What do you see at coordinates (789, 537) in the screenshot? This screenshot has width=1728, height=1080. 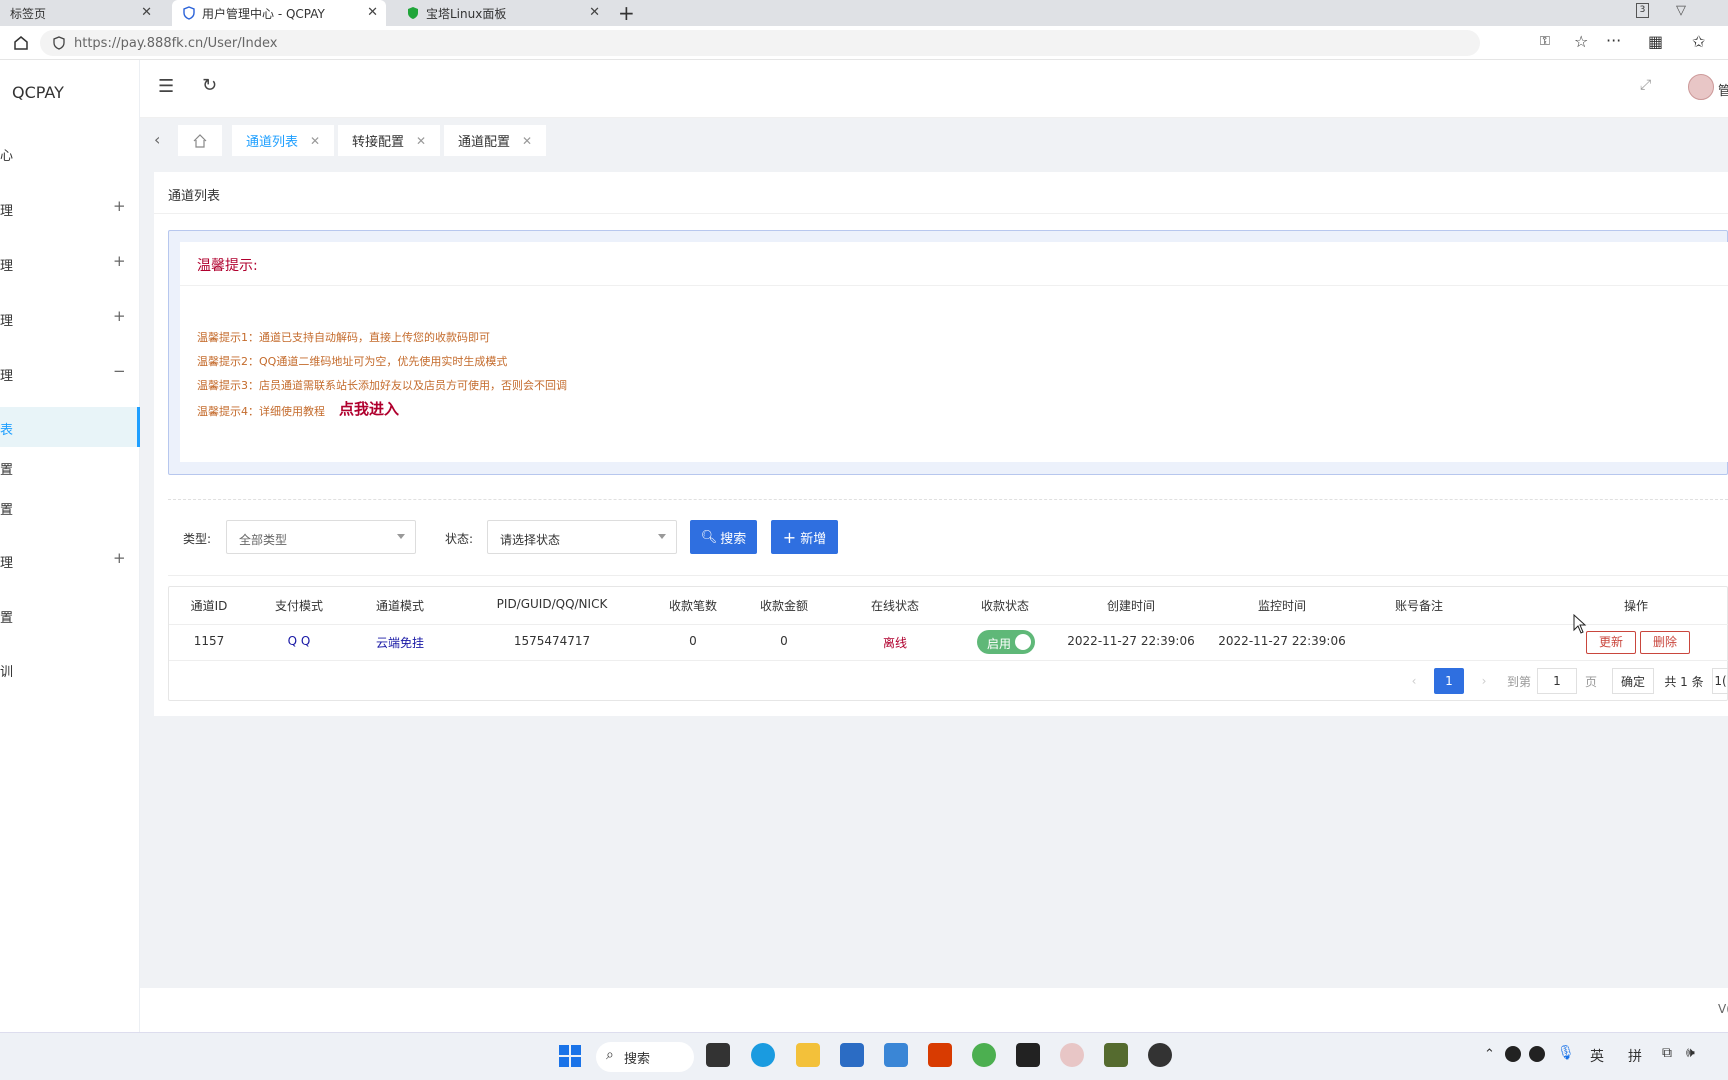 I see `plus-icon: +` at bounding box center [789, 537].